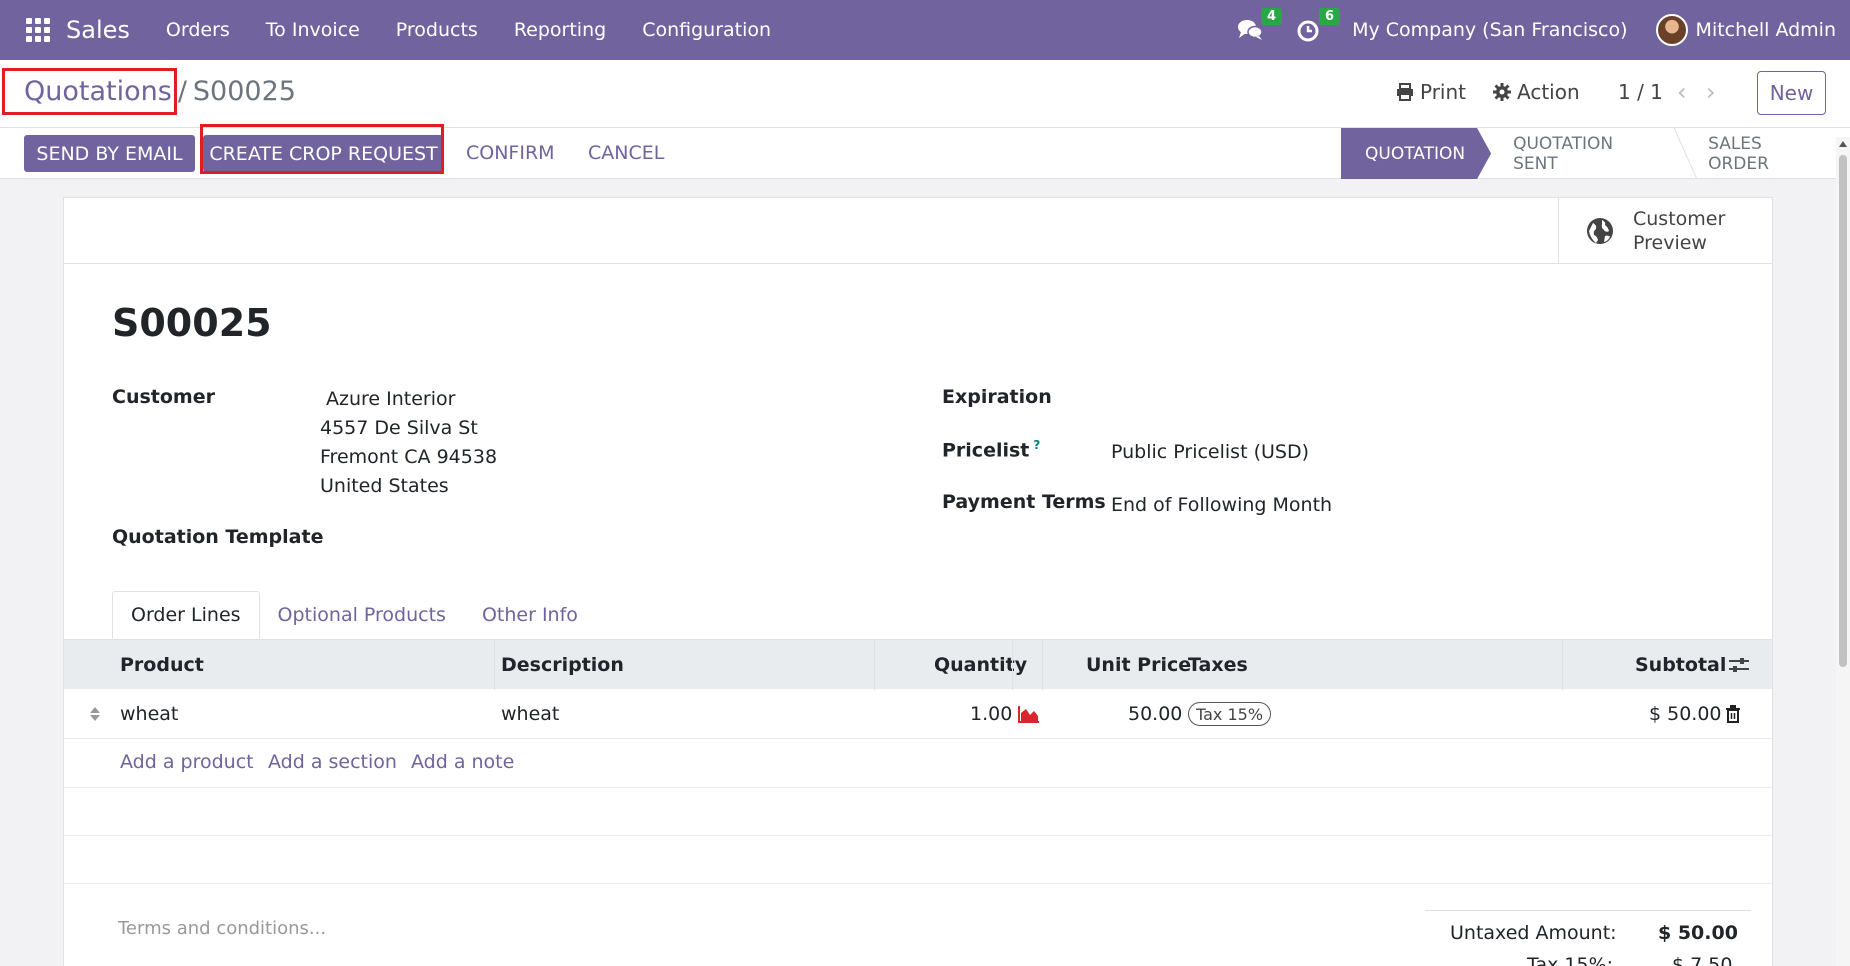 This screenshot has width=1850, height=966. I want to click on column-product: Product, so click(162, 665).